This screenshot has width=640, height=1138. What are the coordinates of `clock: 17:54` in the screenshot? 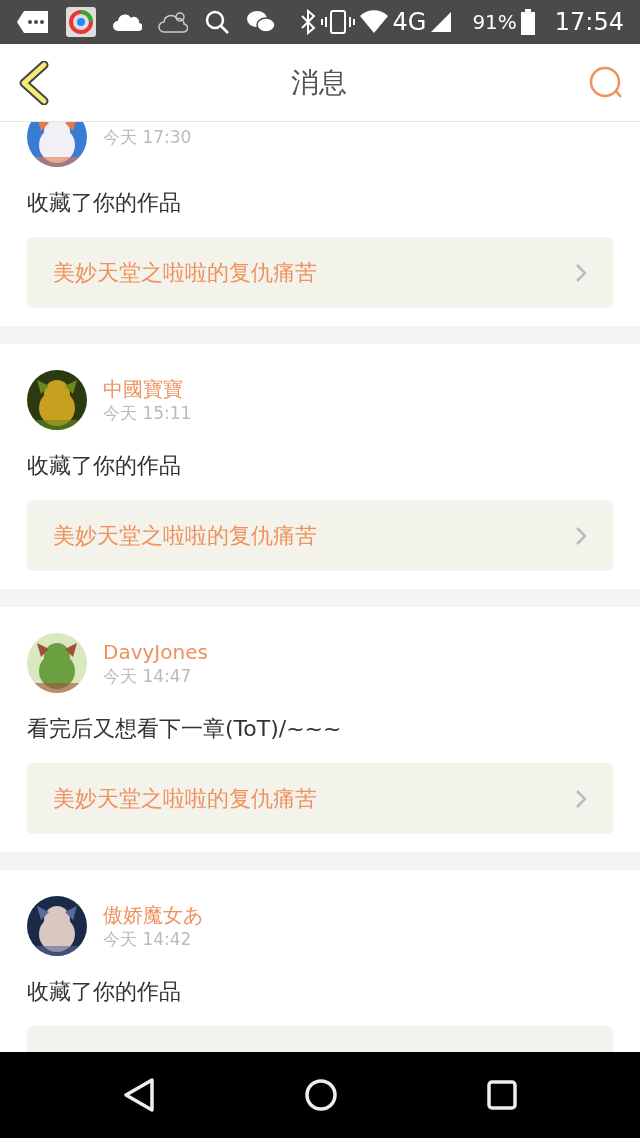 It's located at (589, 22).